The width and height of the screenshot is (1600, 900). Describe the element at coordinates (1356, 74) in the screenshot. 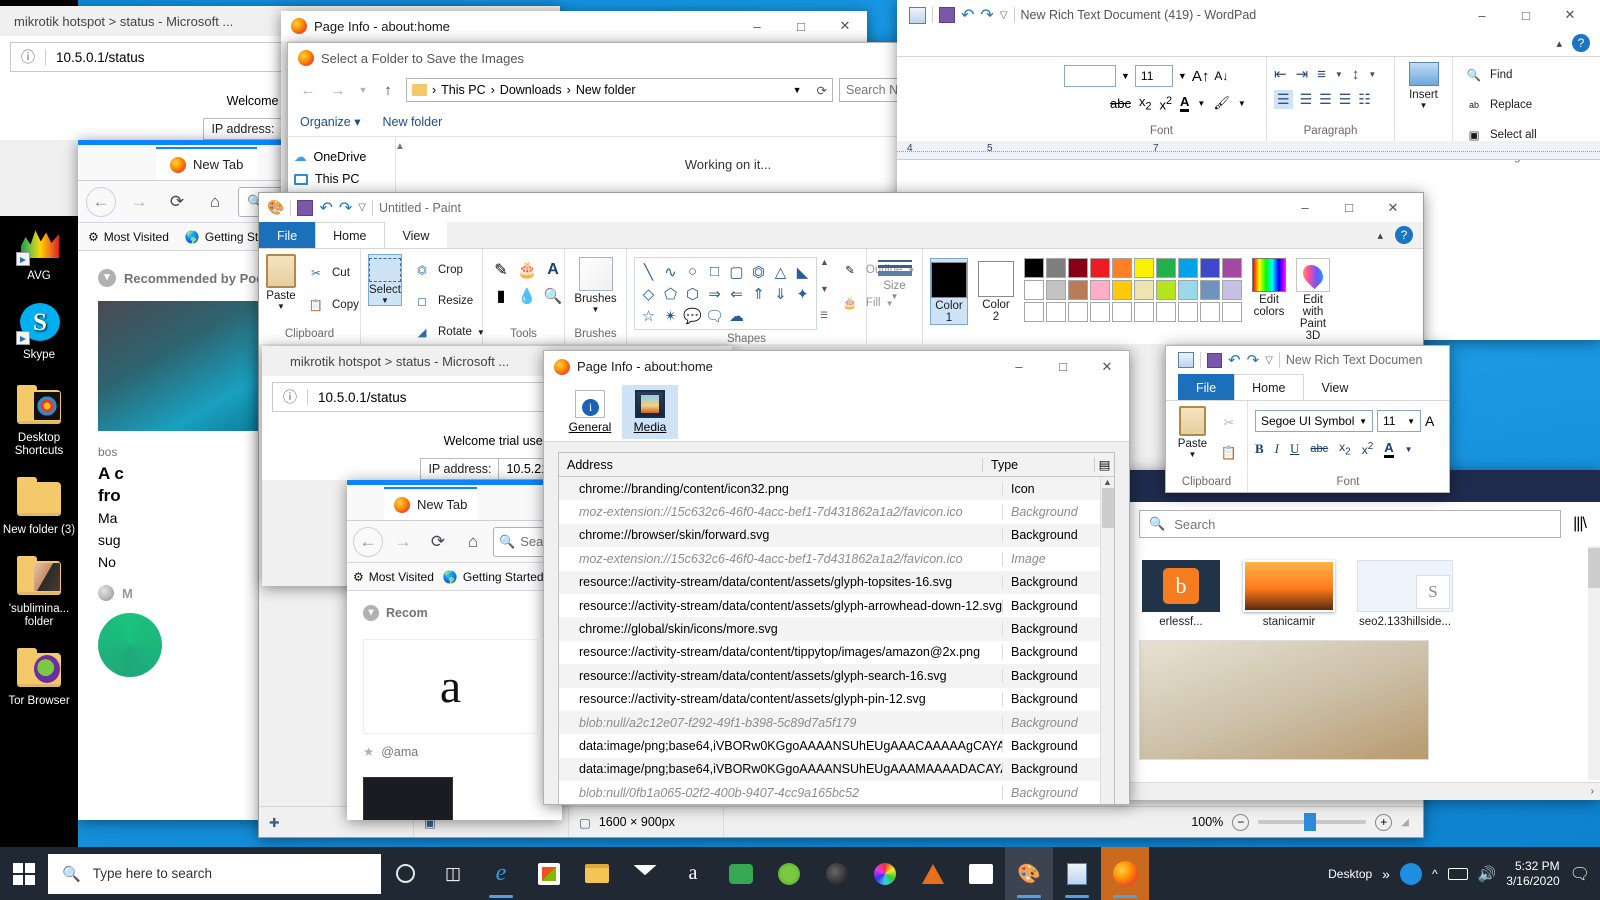

I see `line-spacing-icon: ↕` at that location.